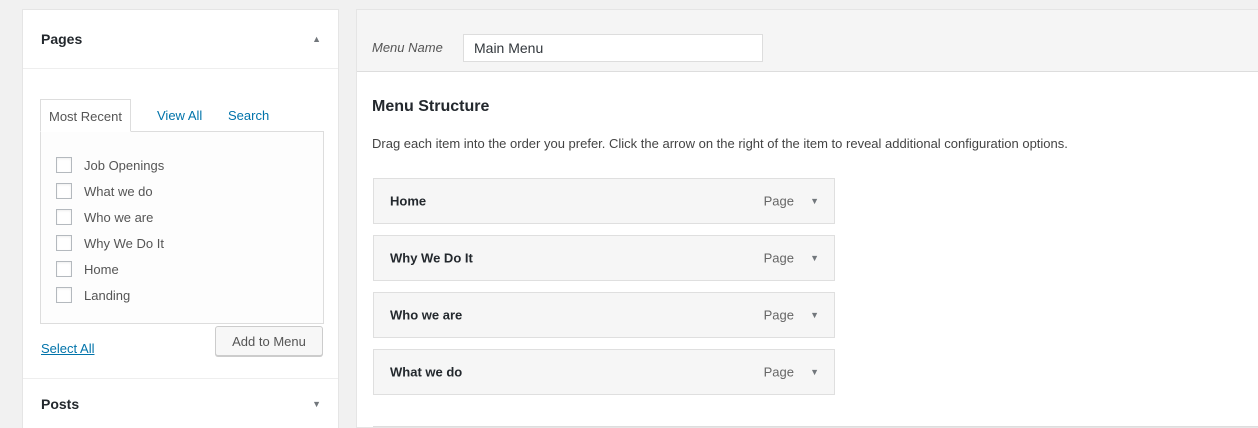 The height and width of the screenshot is (428, 1258). Describe the element at coordinates (85, 115) in the screenshot. I see `tab-most-recent: Most Recent` at that location.